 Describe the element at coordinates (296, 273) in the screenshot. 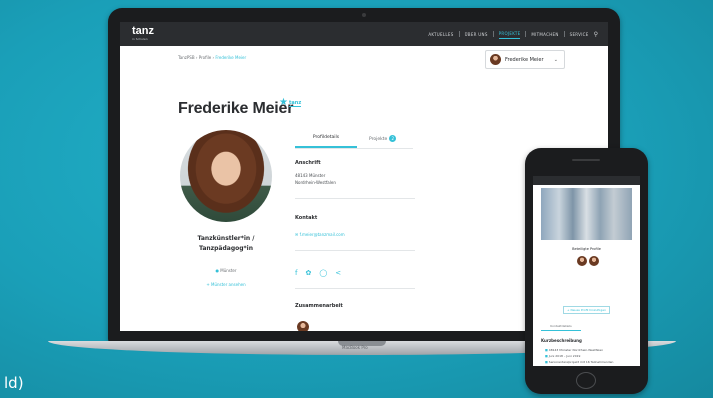

I see `facebook-icon: f` at that location.